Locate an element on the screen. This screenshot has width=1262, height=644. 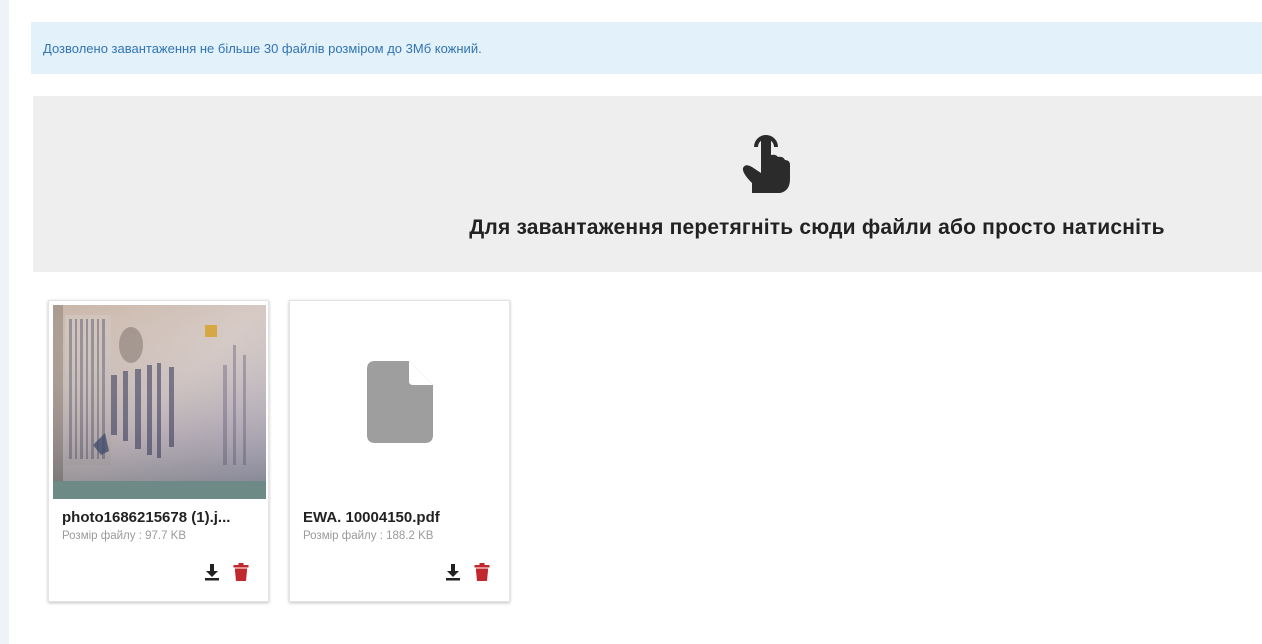
file-size: Розмір файлу :97.7 KB is located at coordinates (124, 536).